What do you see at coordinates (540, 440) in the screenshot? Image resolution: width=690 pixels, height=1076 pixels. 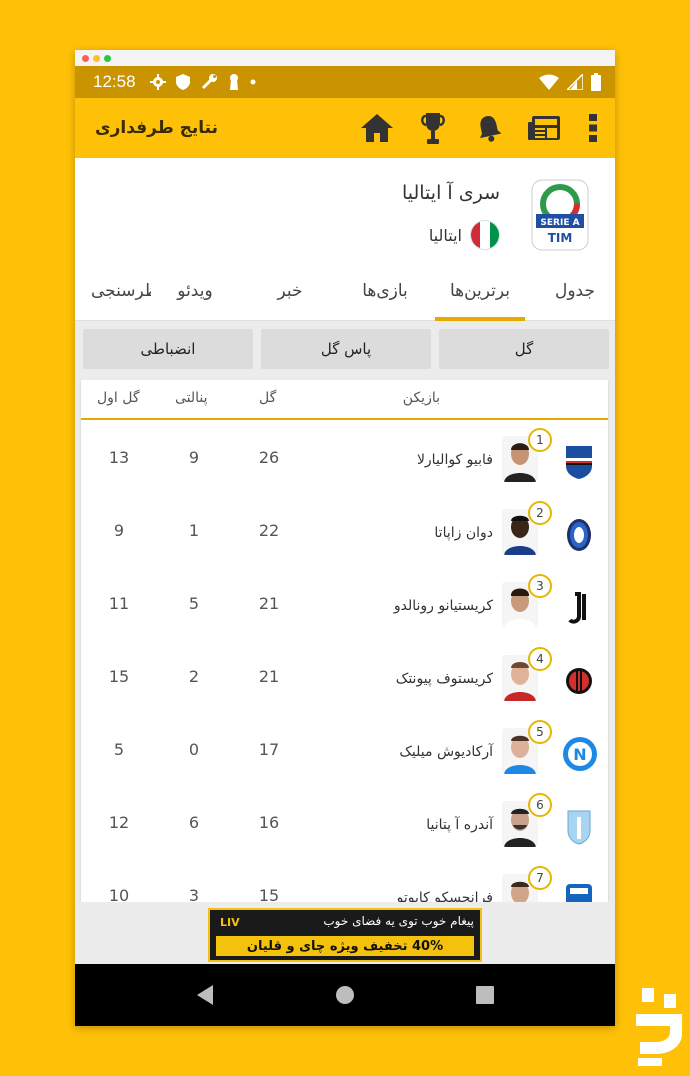 I see `rank-badge: 1` at bounding box center [540, 440].